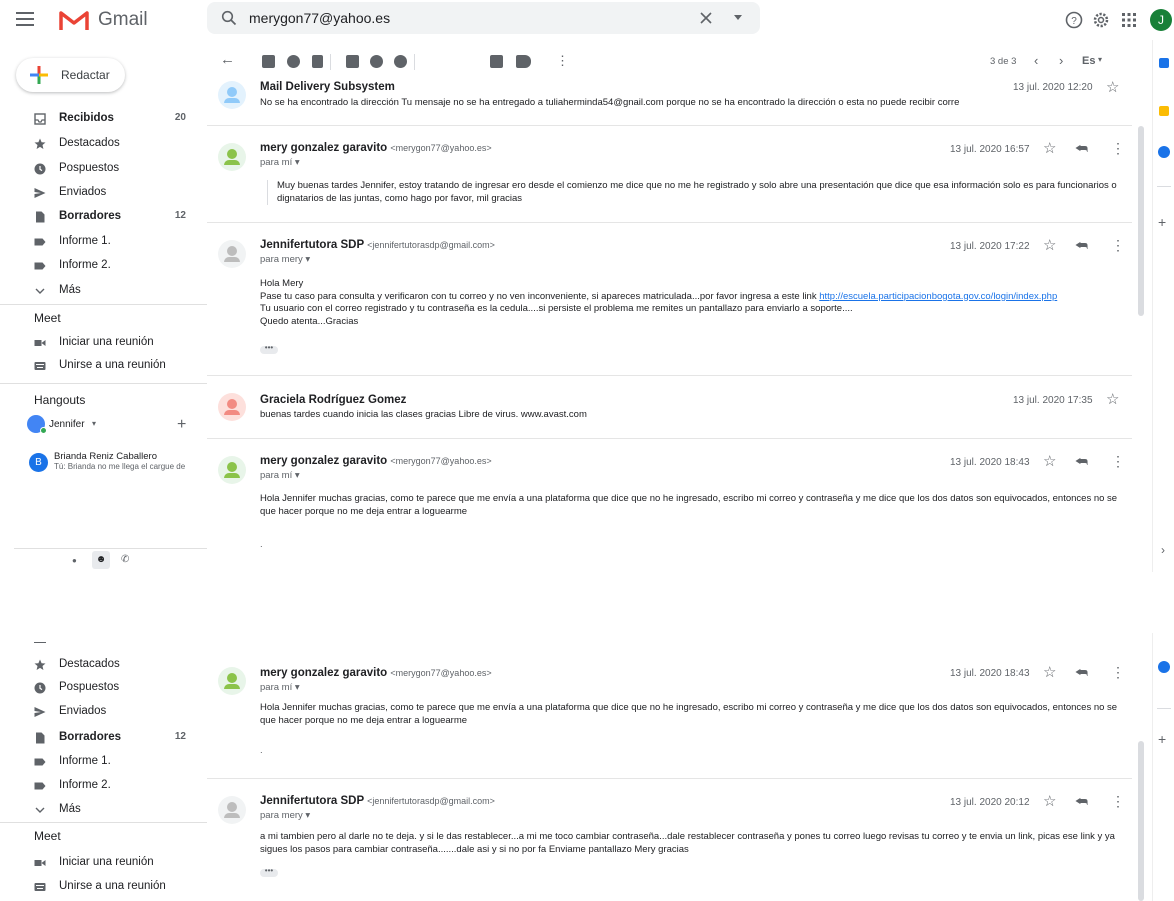 This screenshot has height=901, width=1174. Describe the element at coordinates (100, 119) in the screenshot. I see `sidebar-item-inbox: Recibidos 20` at that location.